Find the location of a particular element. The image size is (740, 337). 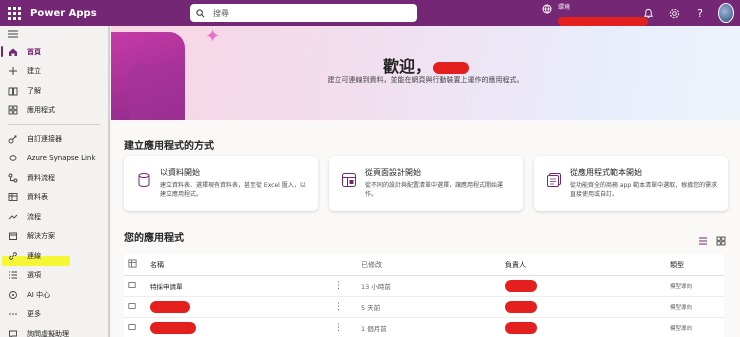

avatar is located at coordinates (726, 13).